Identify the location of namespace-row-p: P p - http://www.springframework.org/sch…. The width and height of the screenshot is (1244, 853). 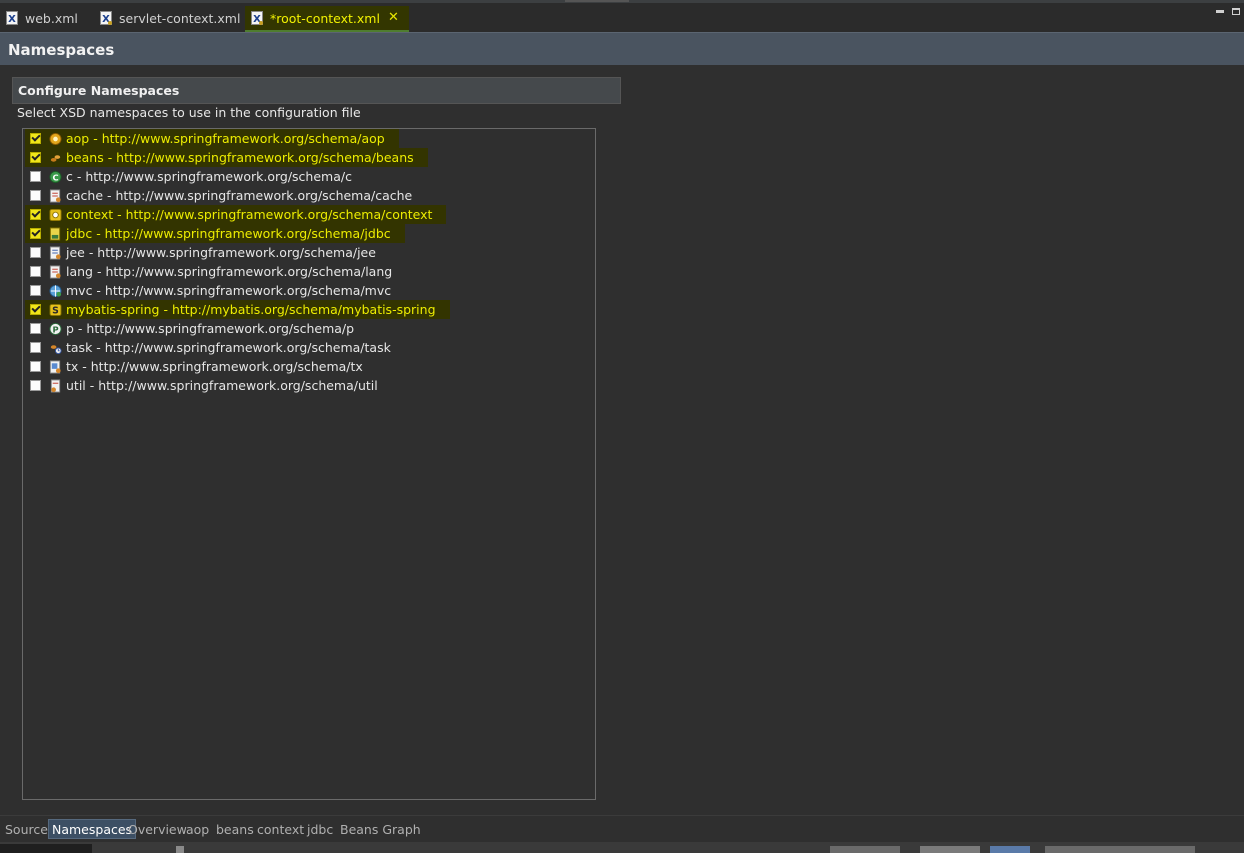
(189, 328).